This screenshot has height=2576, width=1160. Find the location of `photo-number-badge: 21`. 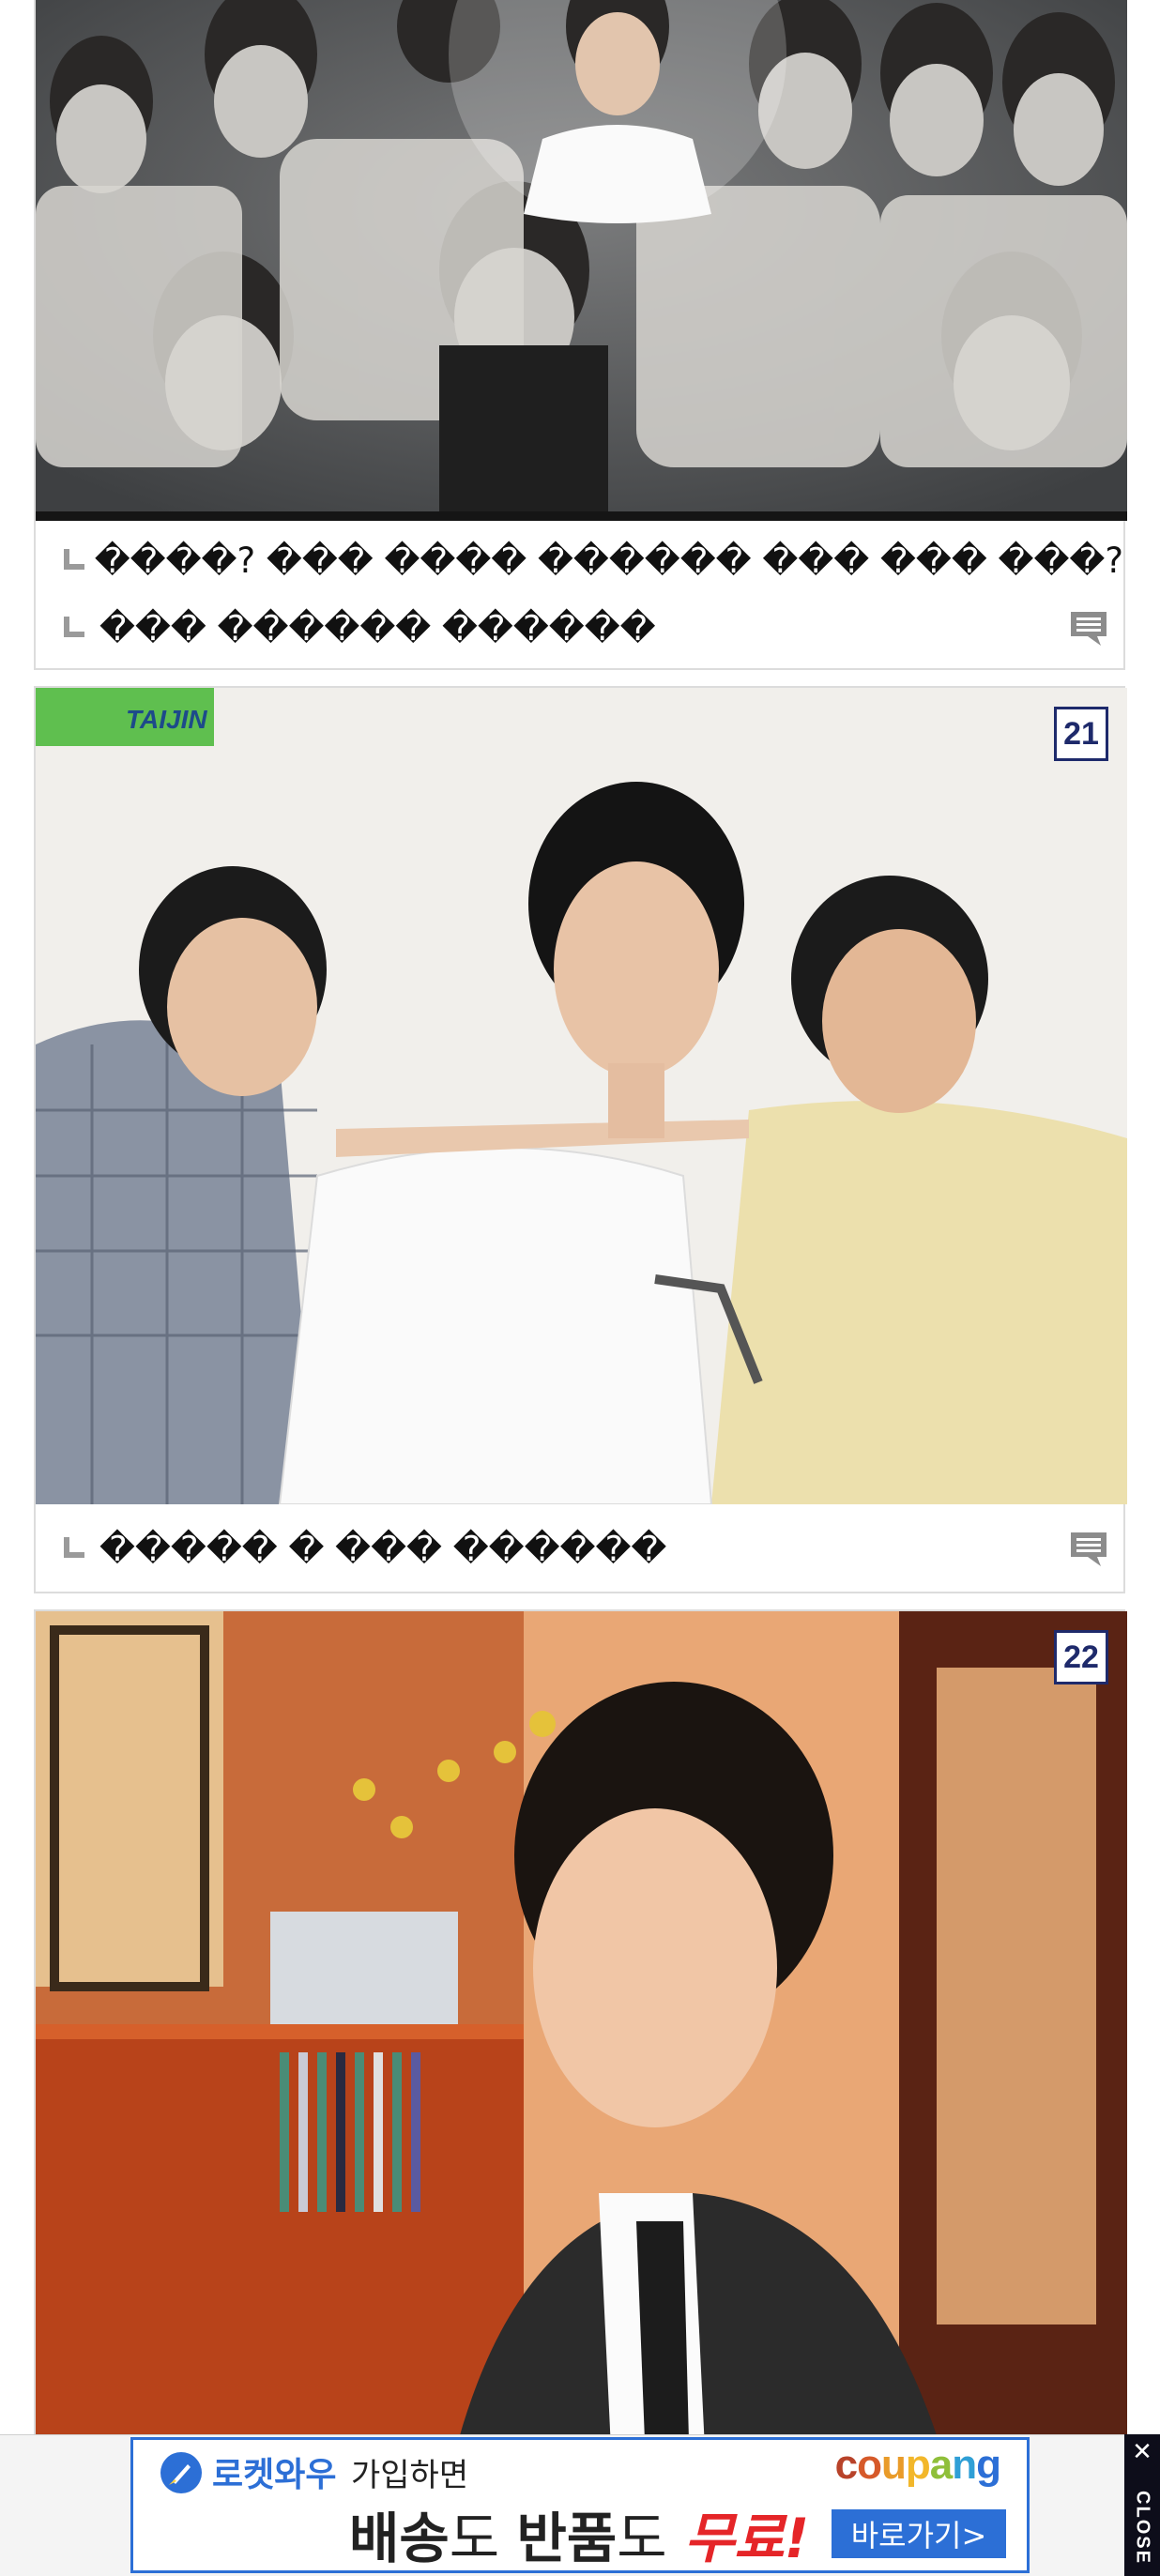

photo-number-badge: 21 is located at coordinates (1081, 734).